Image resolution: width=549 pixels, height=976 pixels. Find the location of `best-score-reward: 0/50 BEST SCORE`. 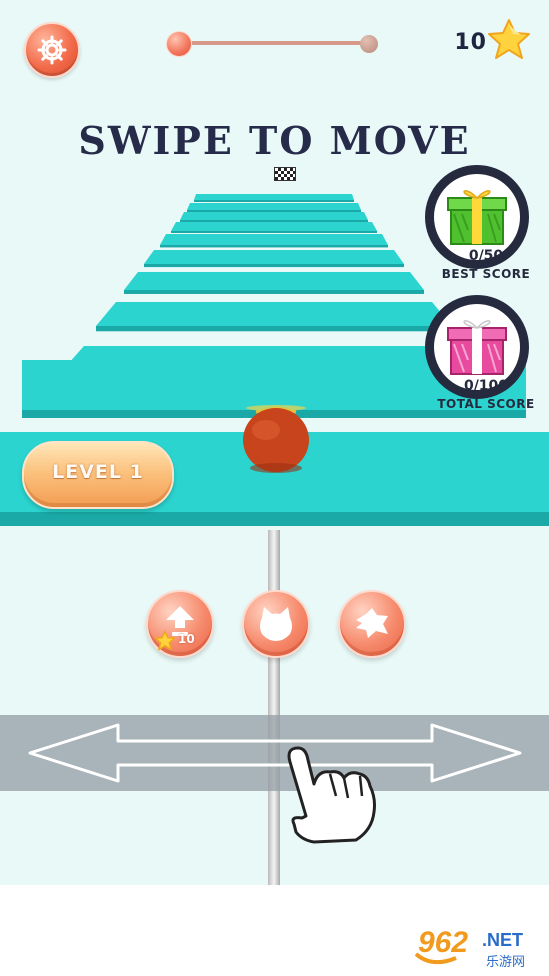

best-score-reward: 0/50 BEST SCORE is located at coordinates (477, 223).